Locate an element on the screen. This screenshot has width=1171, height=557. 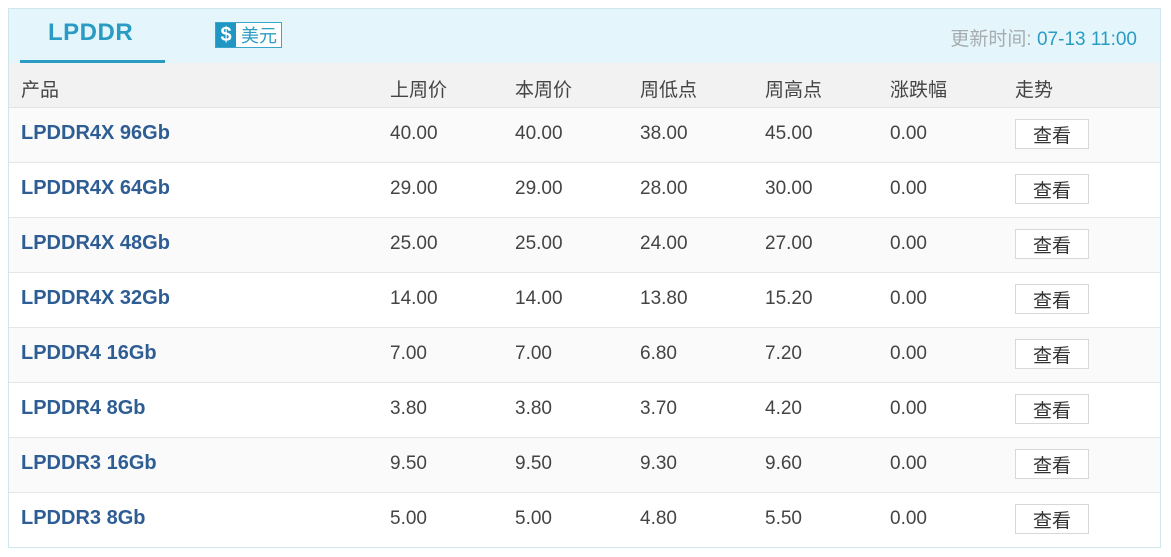
last-week-price: 25.00 is located at coordinates (414, 243).